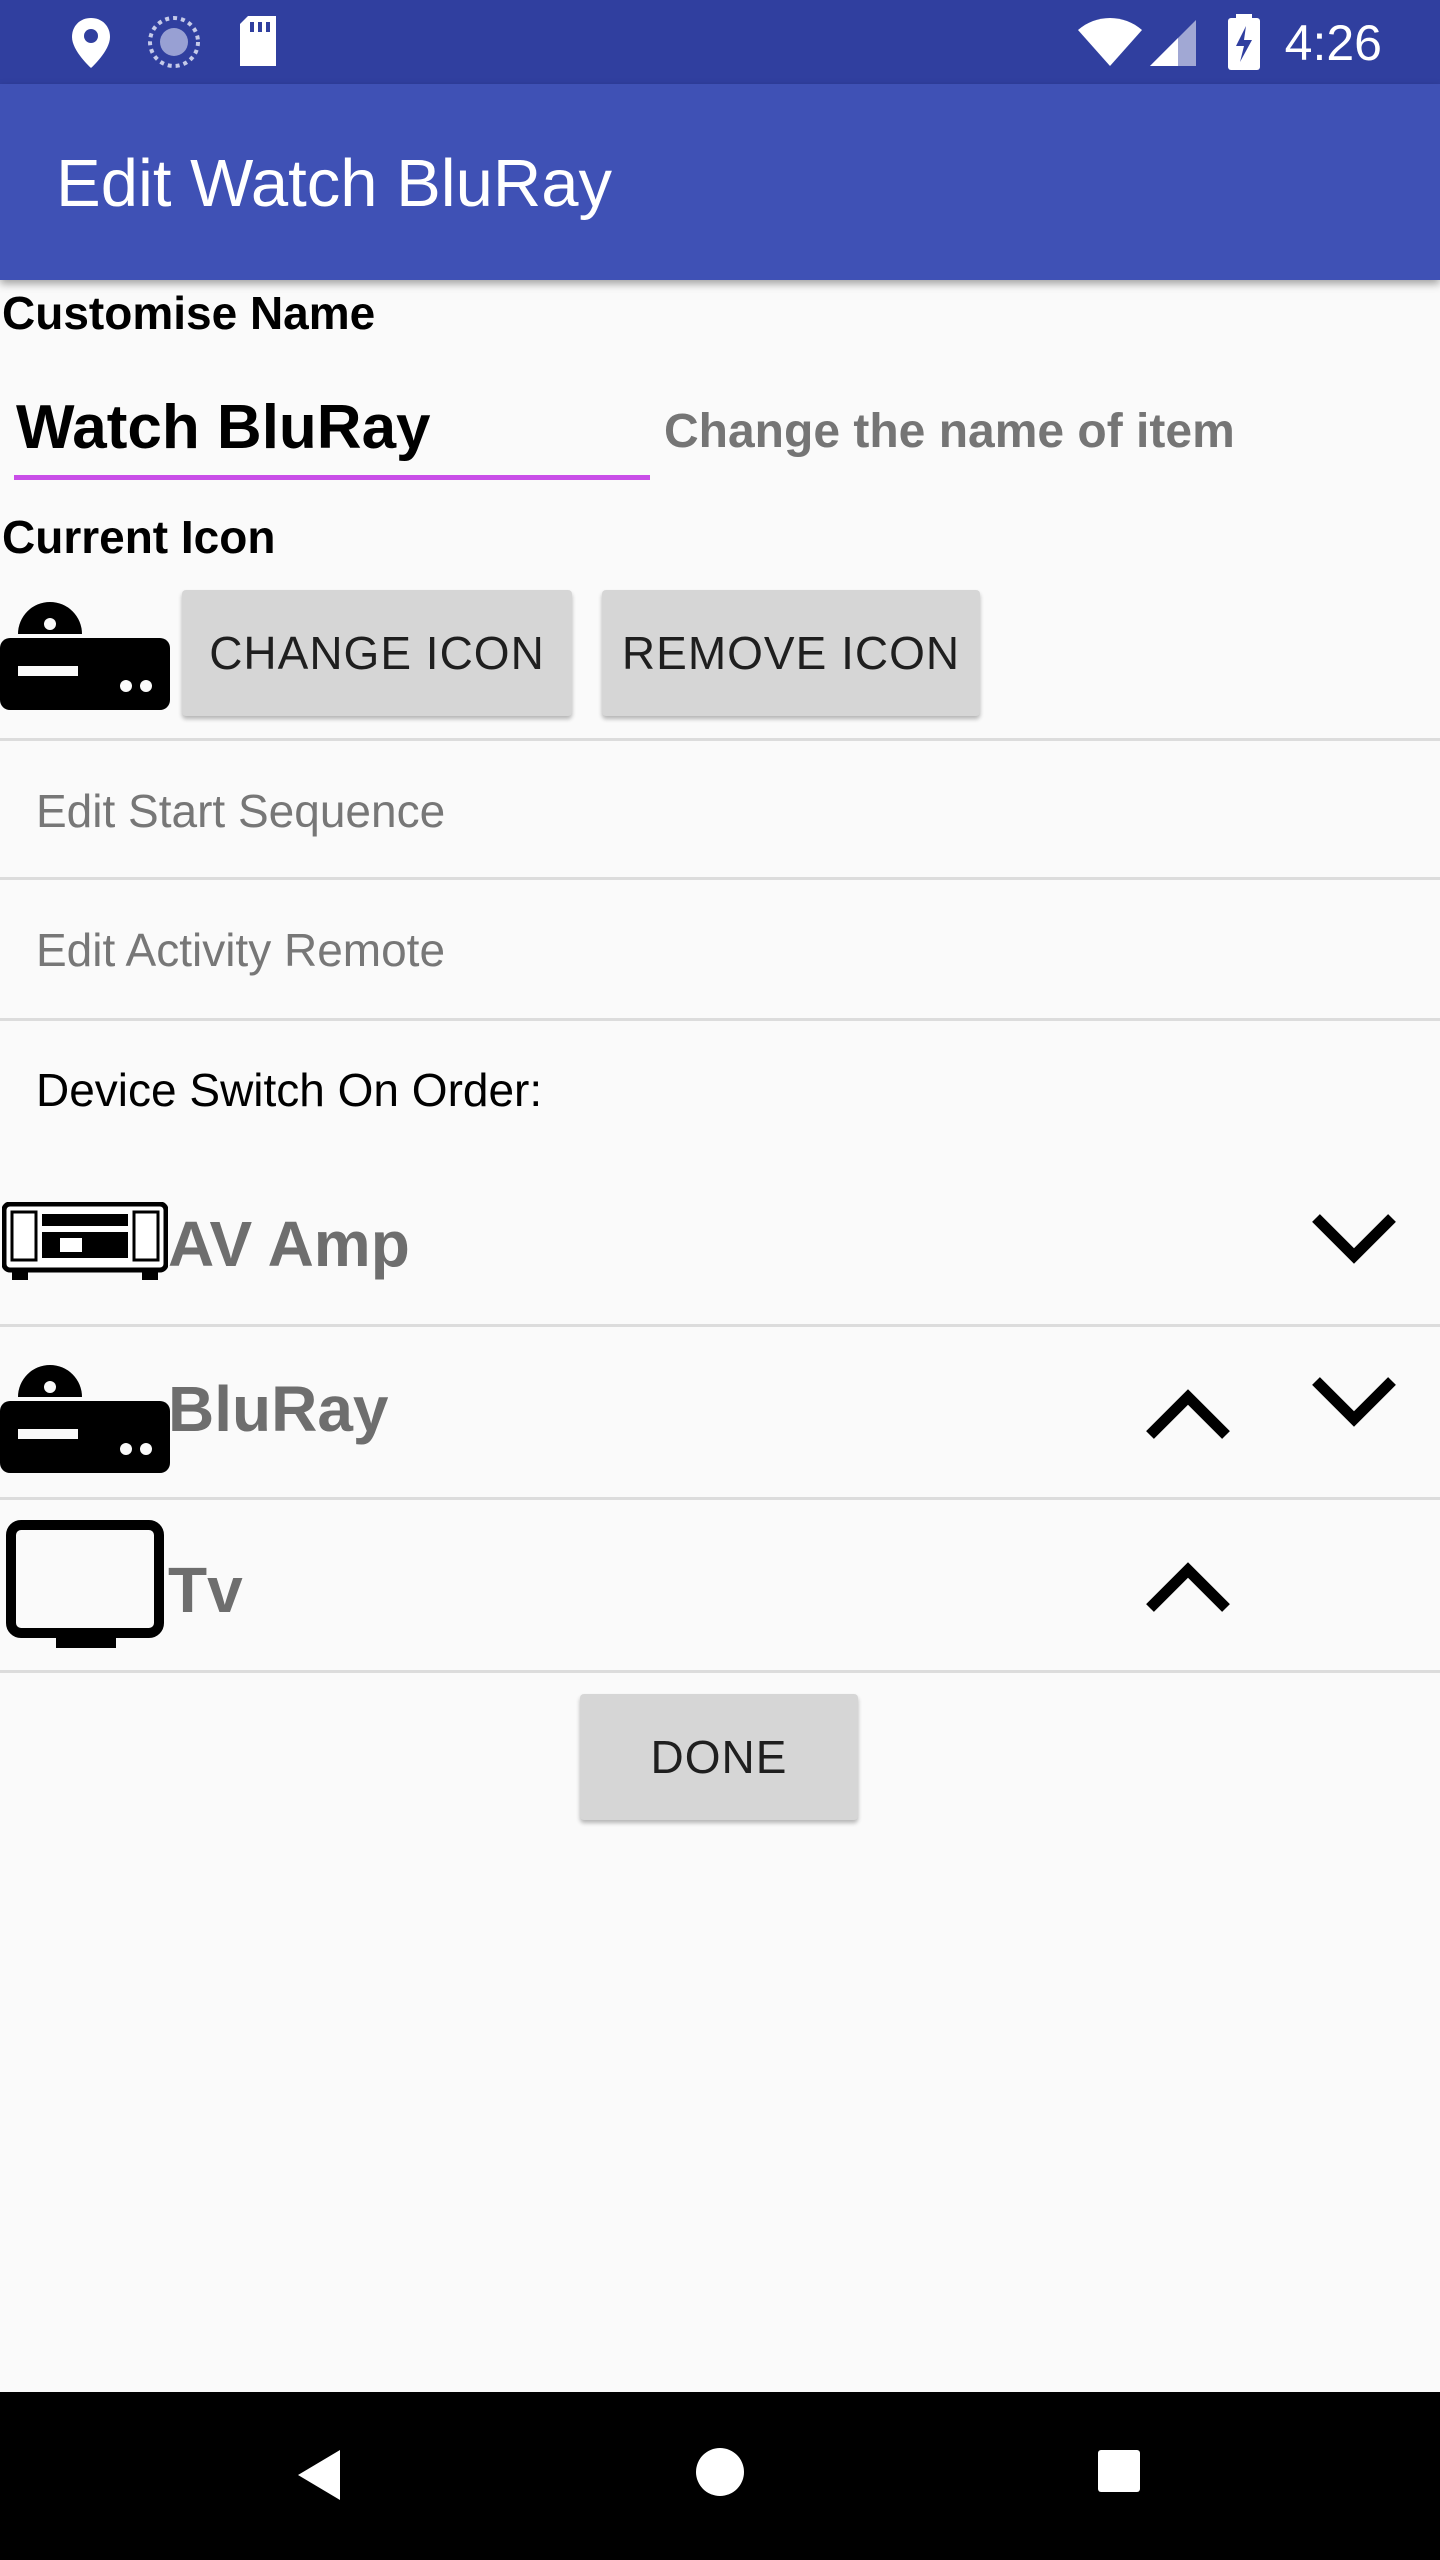  Describe the element at coordinates (205, 1590) in the screenshot. I see `device-name: Tv` at that location.